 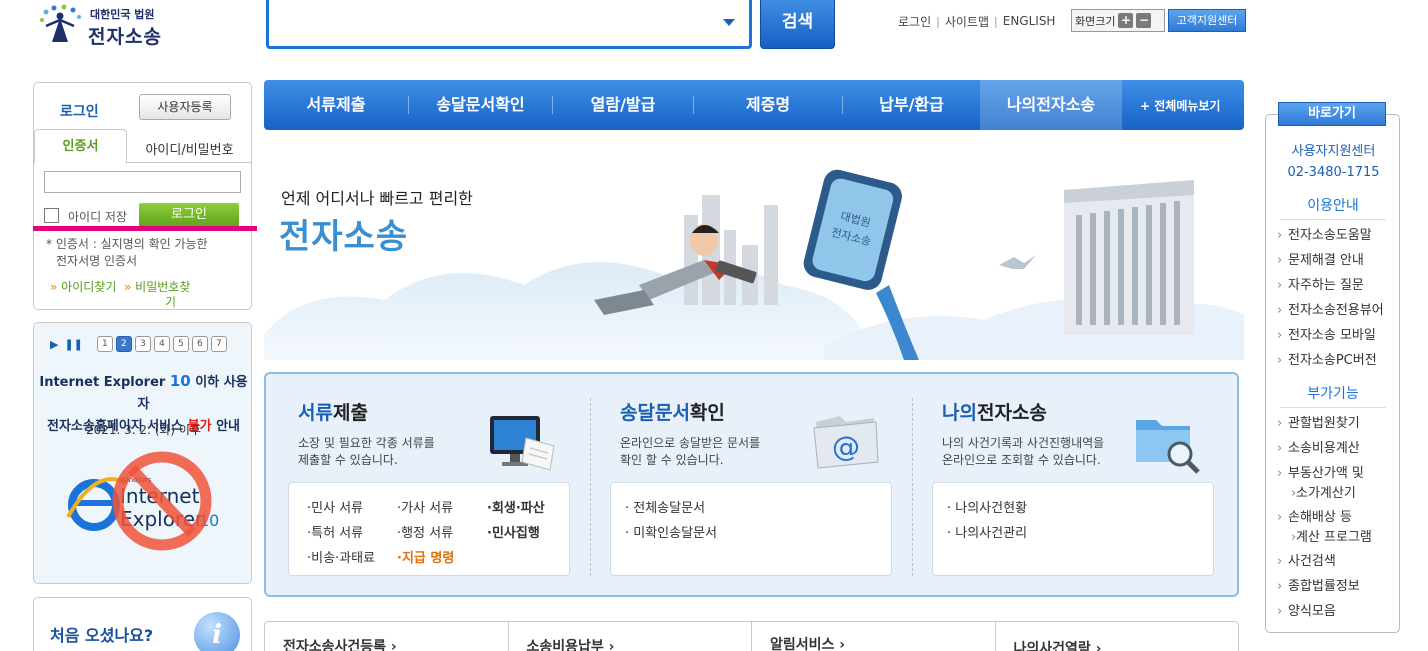 I want to click on nav-item-certificates: 제증명, so click(x=768, y=105).